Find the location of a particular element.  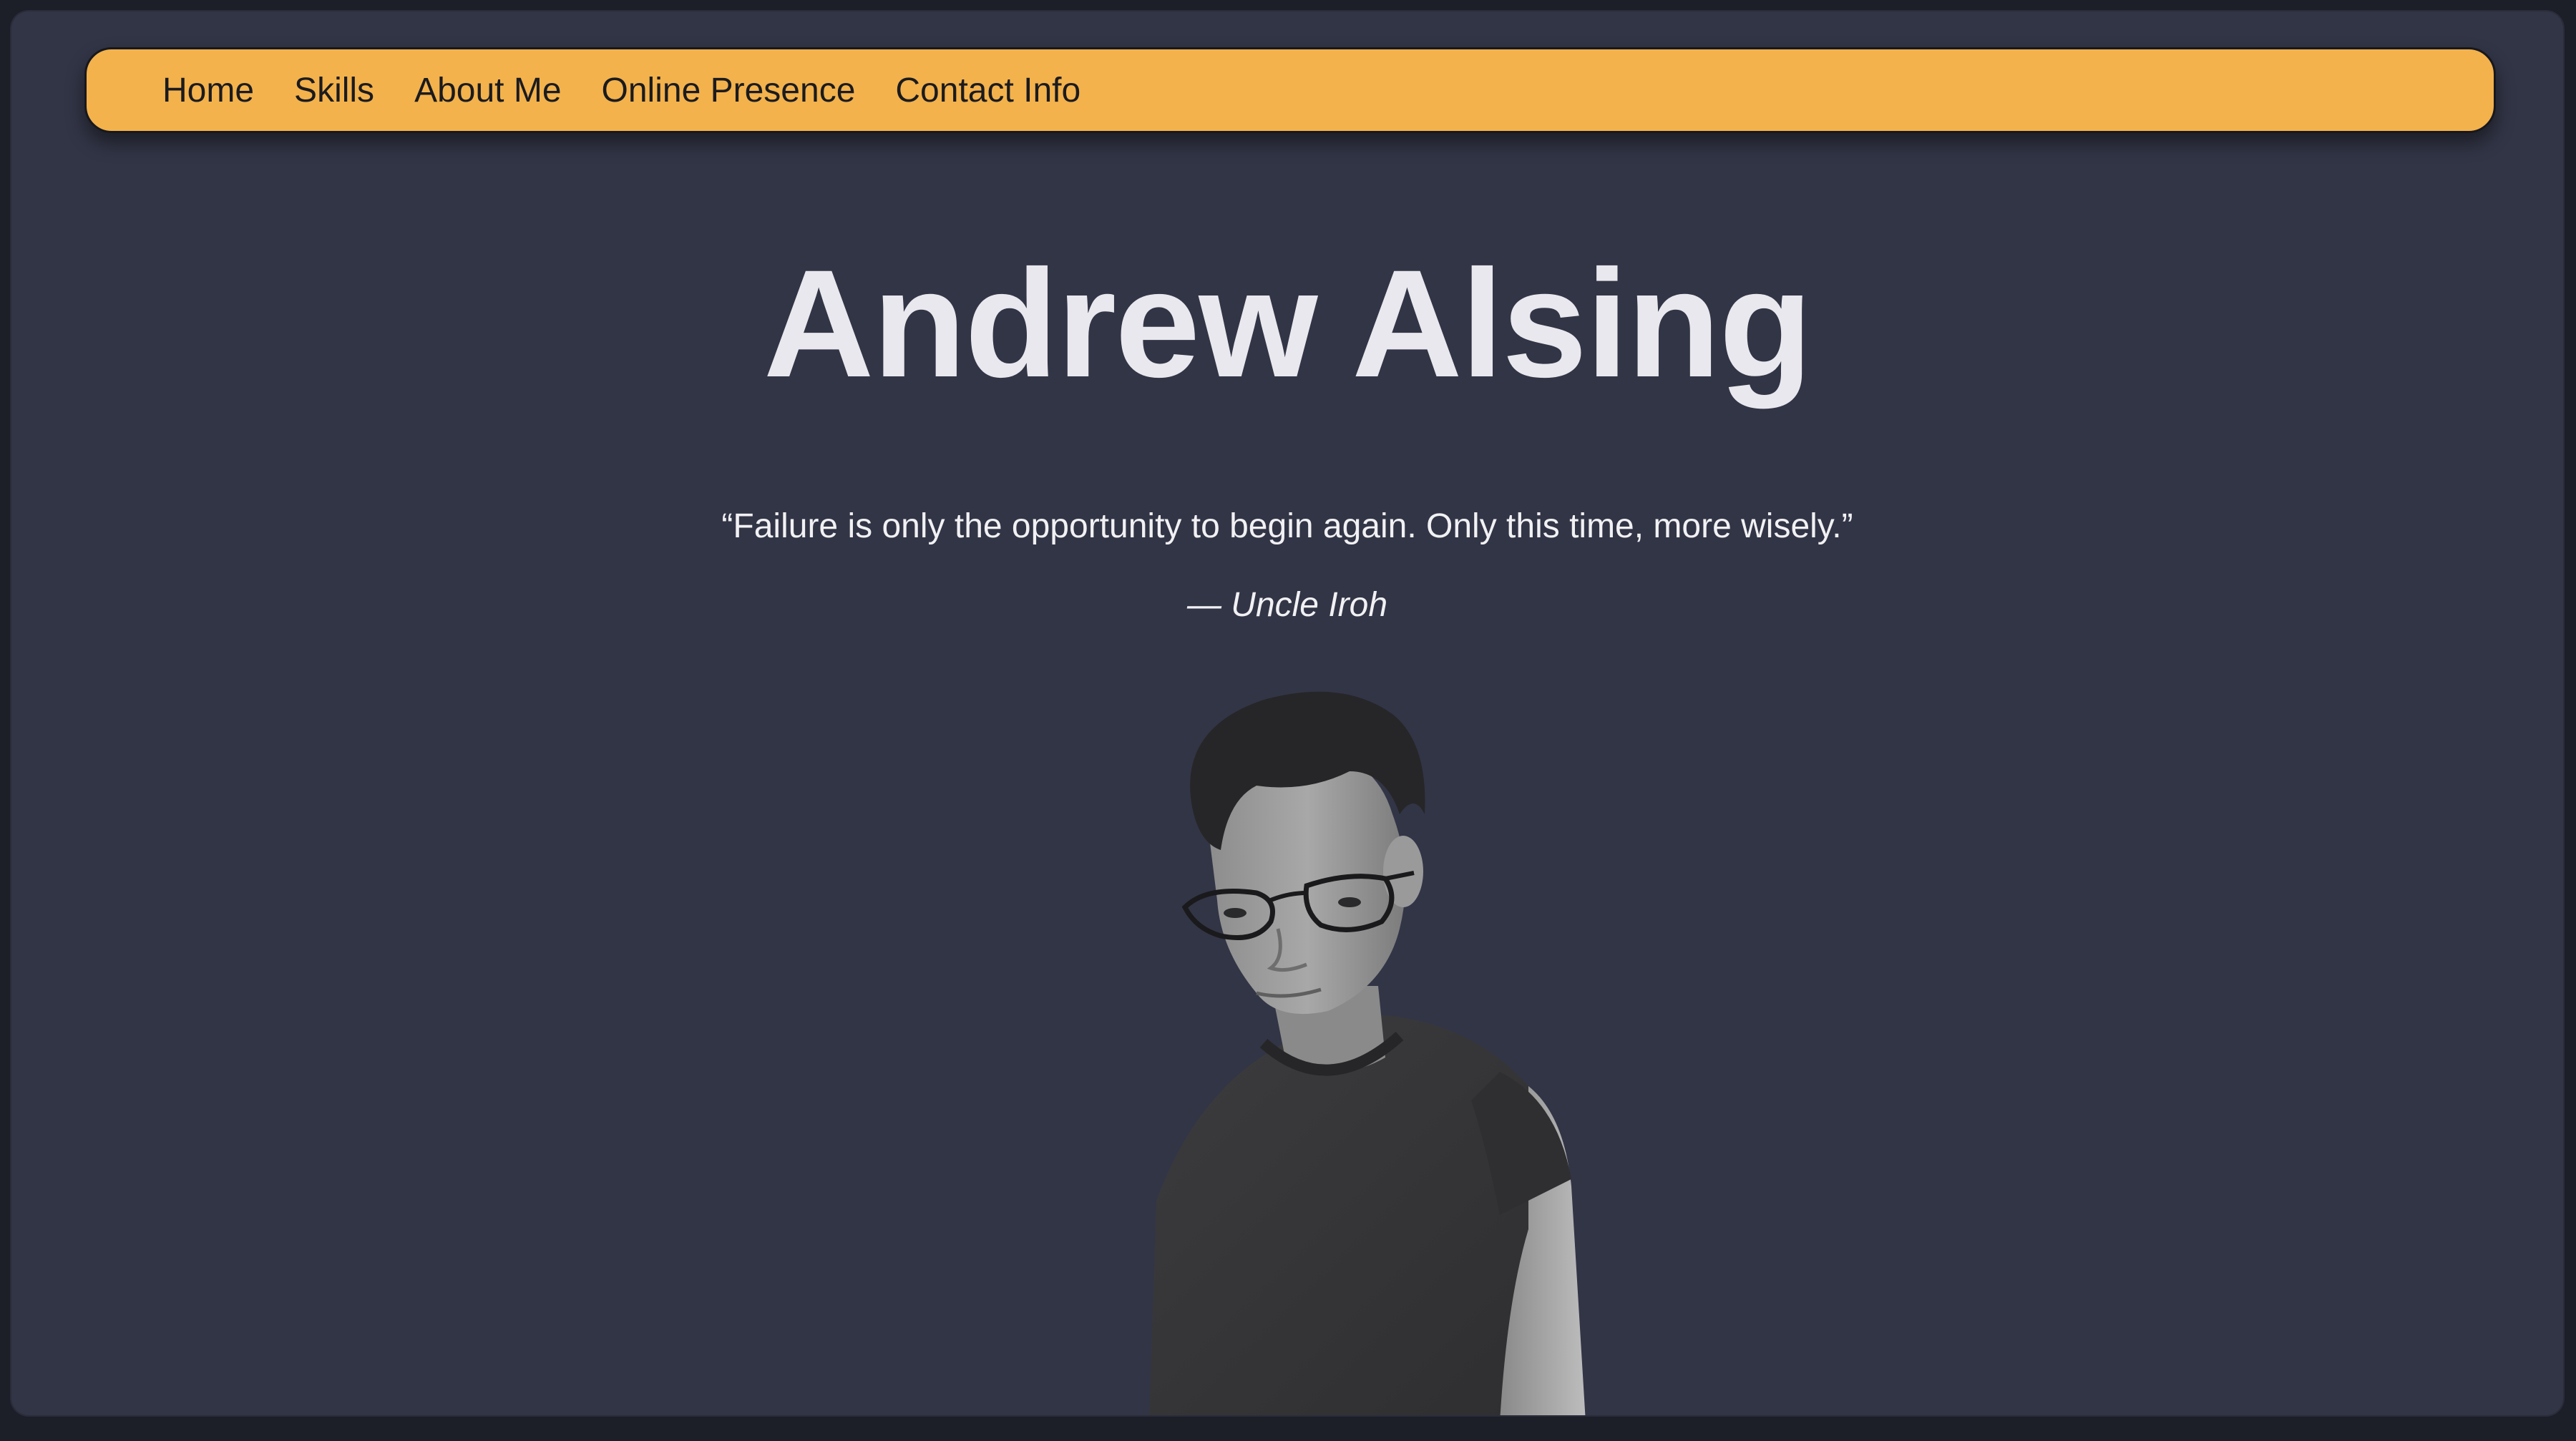

nav-link-online-presence: Online Presence is located at coordinates (729, 91).